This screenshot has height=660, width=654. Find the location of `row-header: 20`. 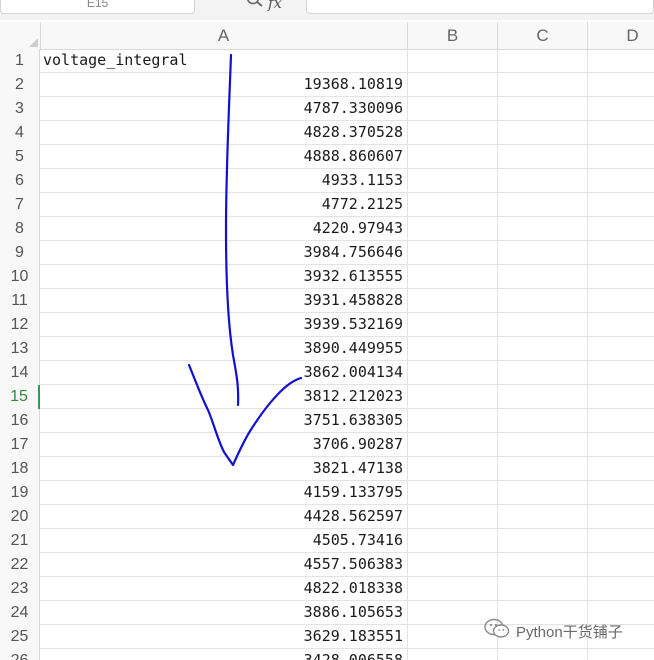

row-header: 20 is located at coordinates (20, 517).